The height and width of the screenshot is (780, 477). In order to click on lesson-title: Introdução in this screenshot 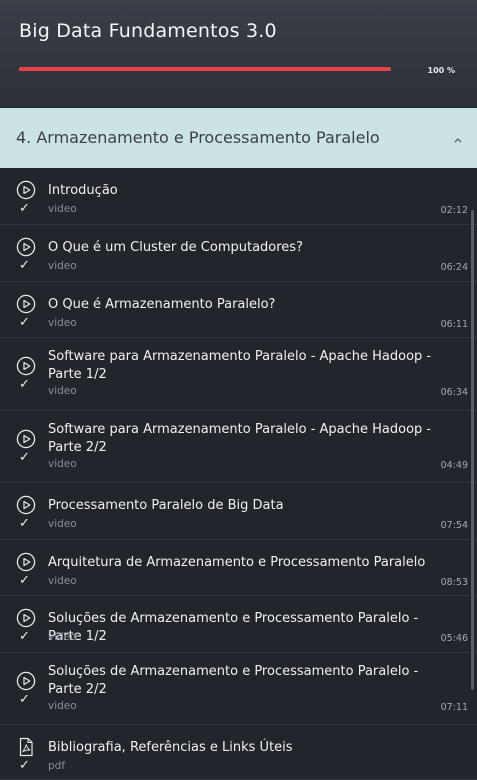, I will do `click(247, 191)`.